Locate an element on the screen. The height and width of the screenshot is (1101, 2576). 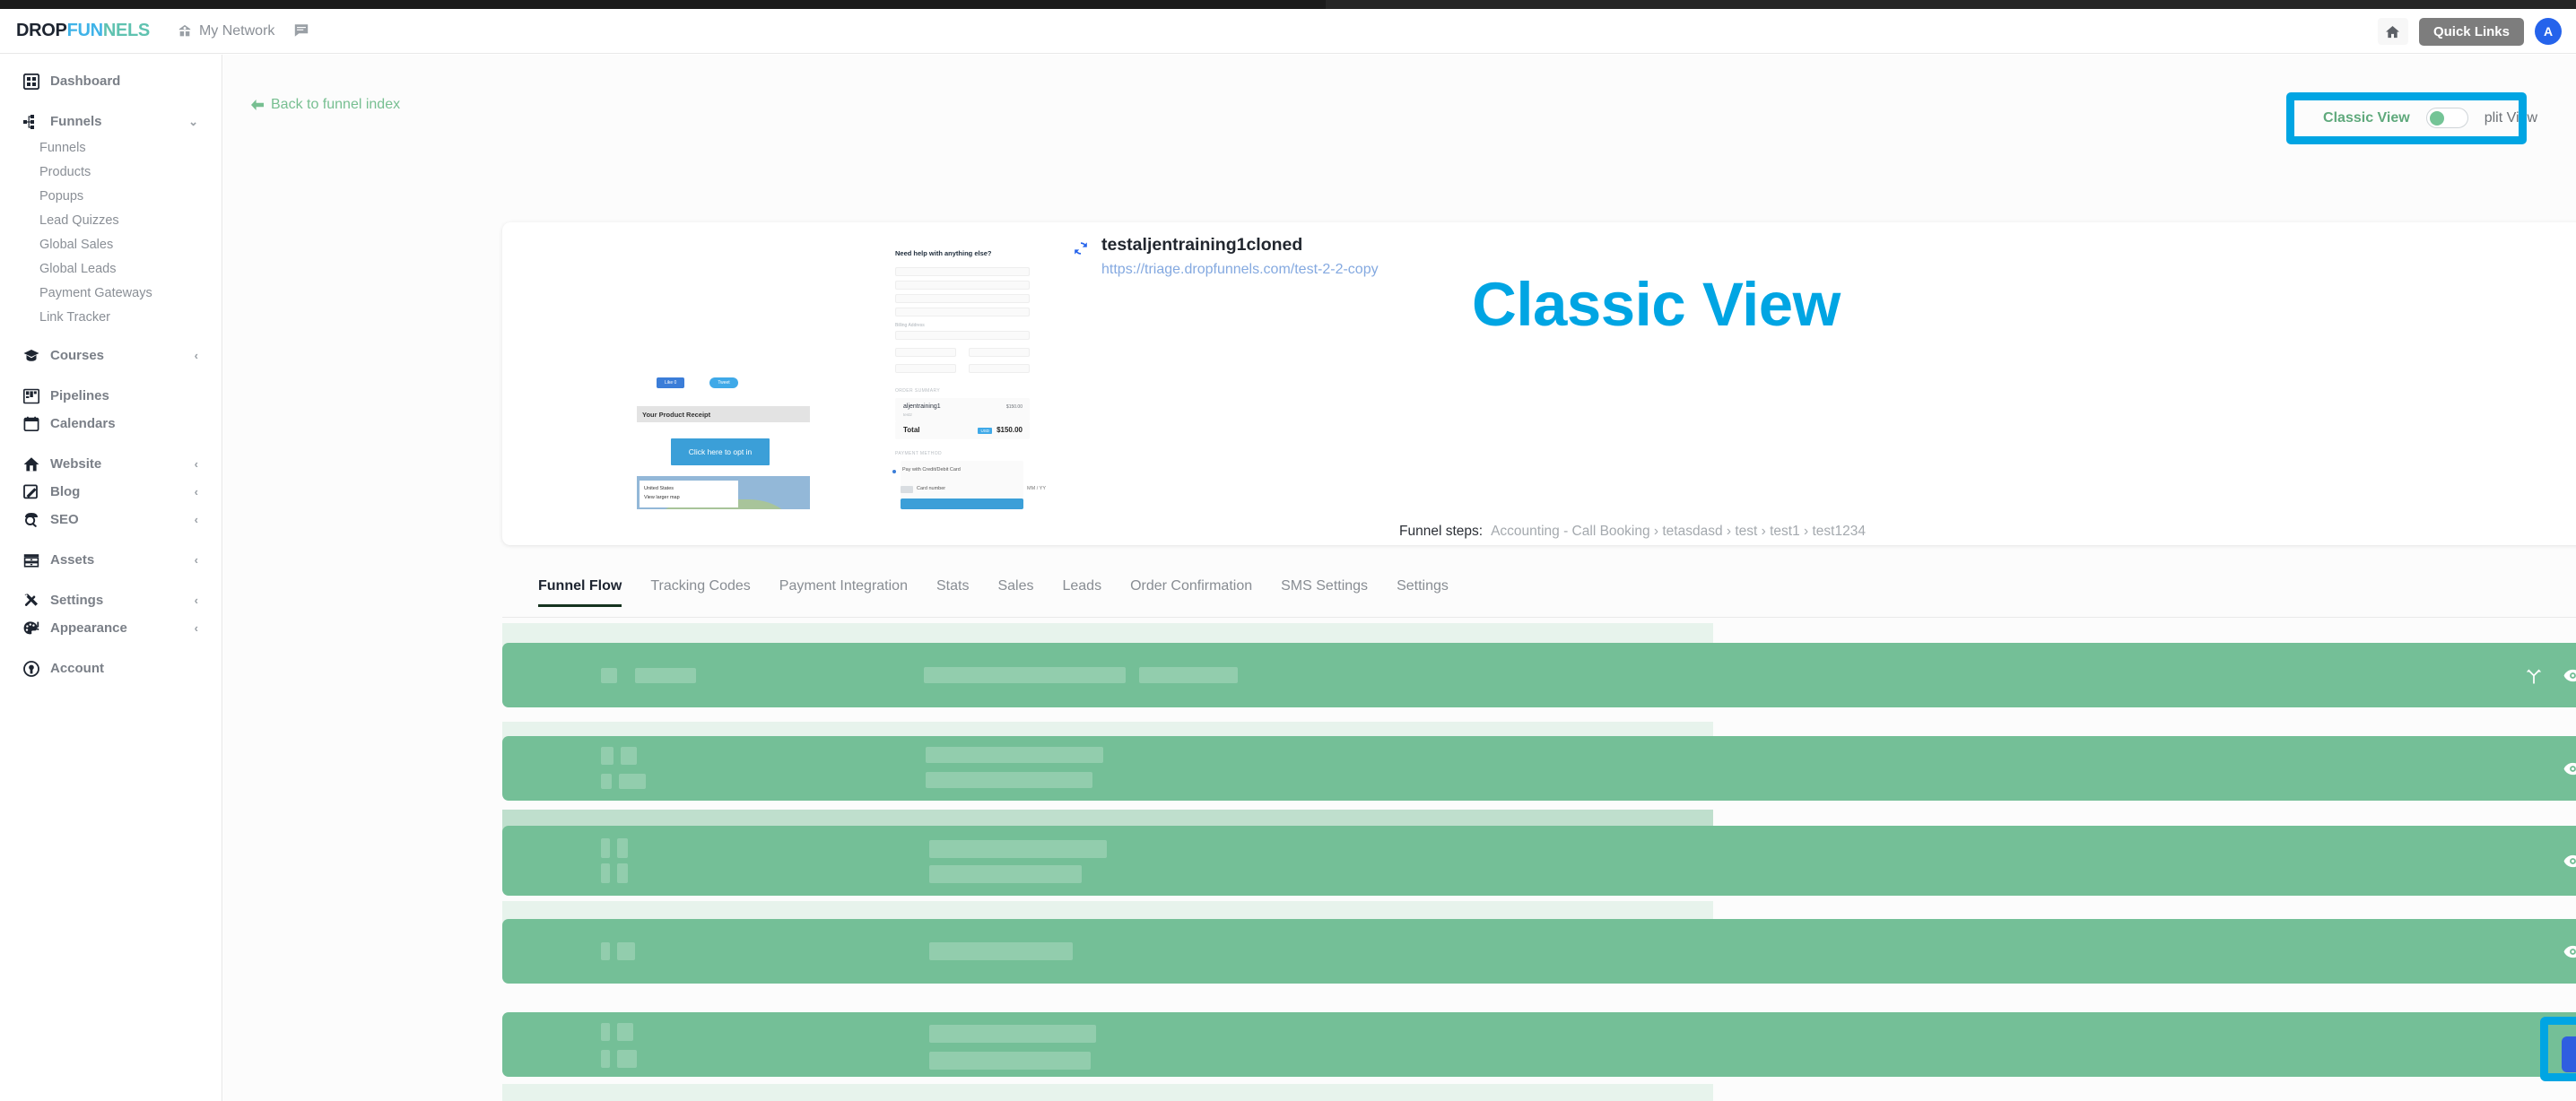
sidebar-subitem-funnels: Funnels is located at coordinates (111, 147).